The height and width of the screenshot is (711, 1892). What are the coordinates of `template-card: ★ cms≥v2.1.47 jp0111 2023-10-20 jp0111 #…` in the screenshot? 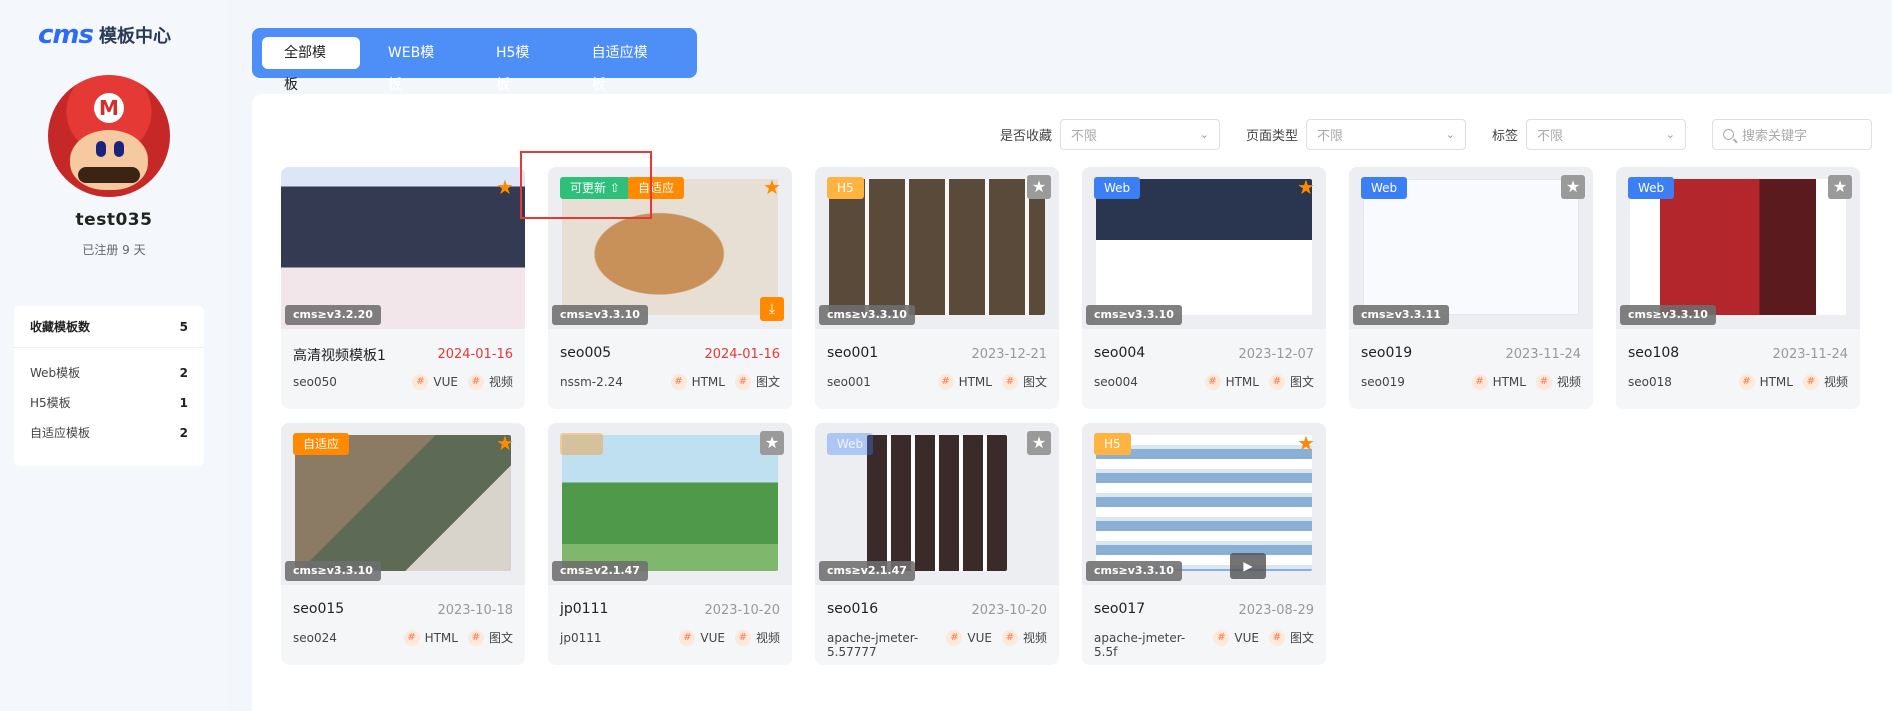 It's located at (670, 544).